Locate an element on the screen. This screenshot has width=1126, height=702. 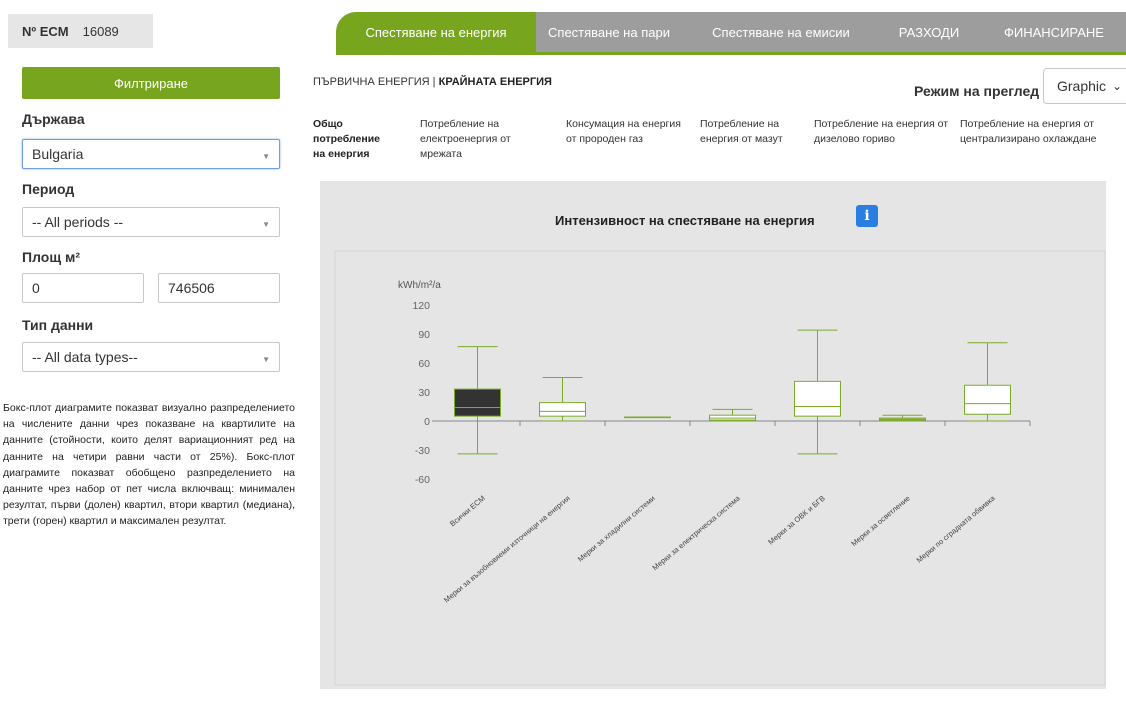
tab-money-savings: Спестяване на пари is located at coordinates (609, 32).